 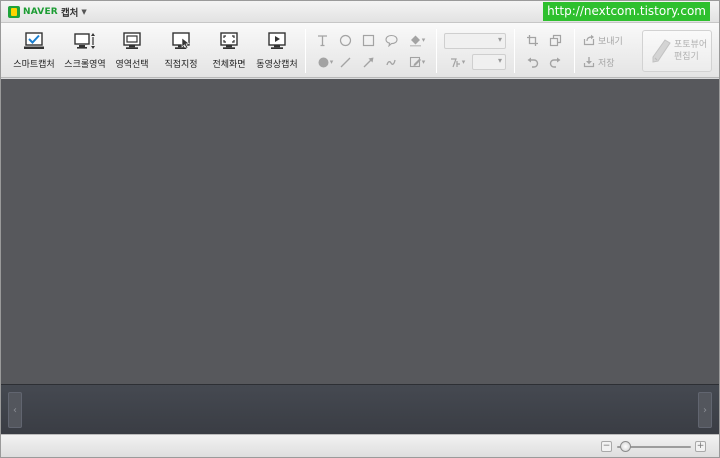 What do you see at coordinates (606, 446) in the screenshot?
I see `zoom-out-button: −` at bounding box center [606, 446].